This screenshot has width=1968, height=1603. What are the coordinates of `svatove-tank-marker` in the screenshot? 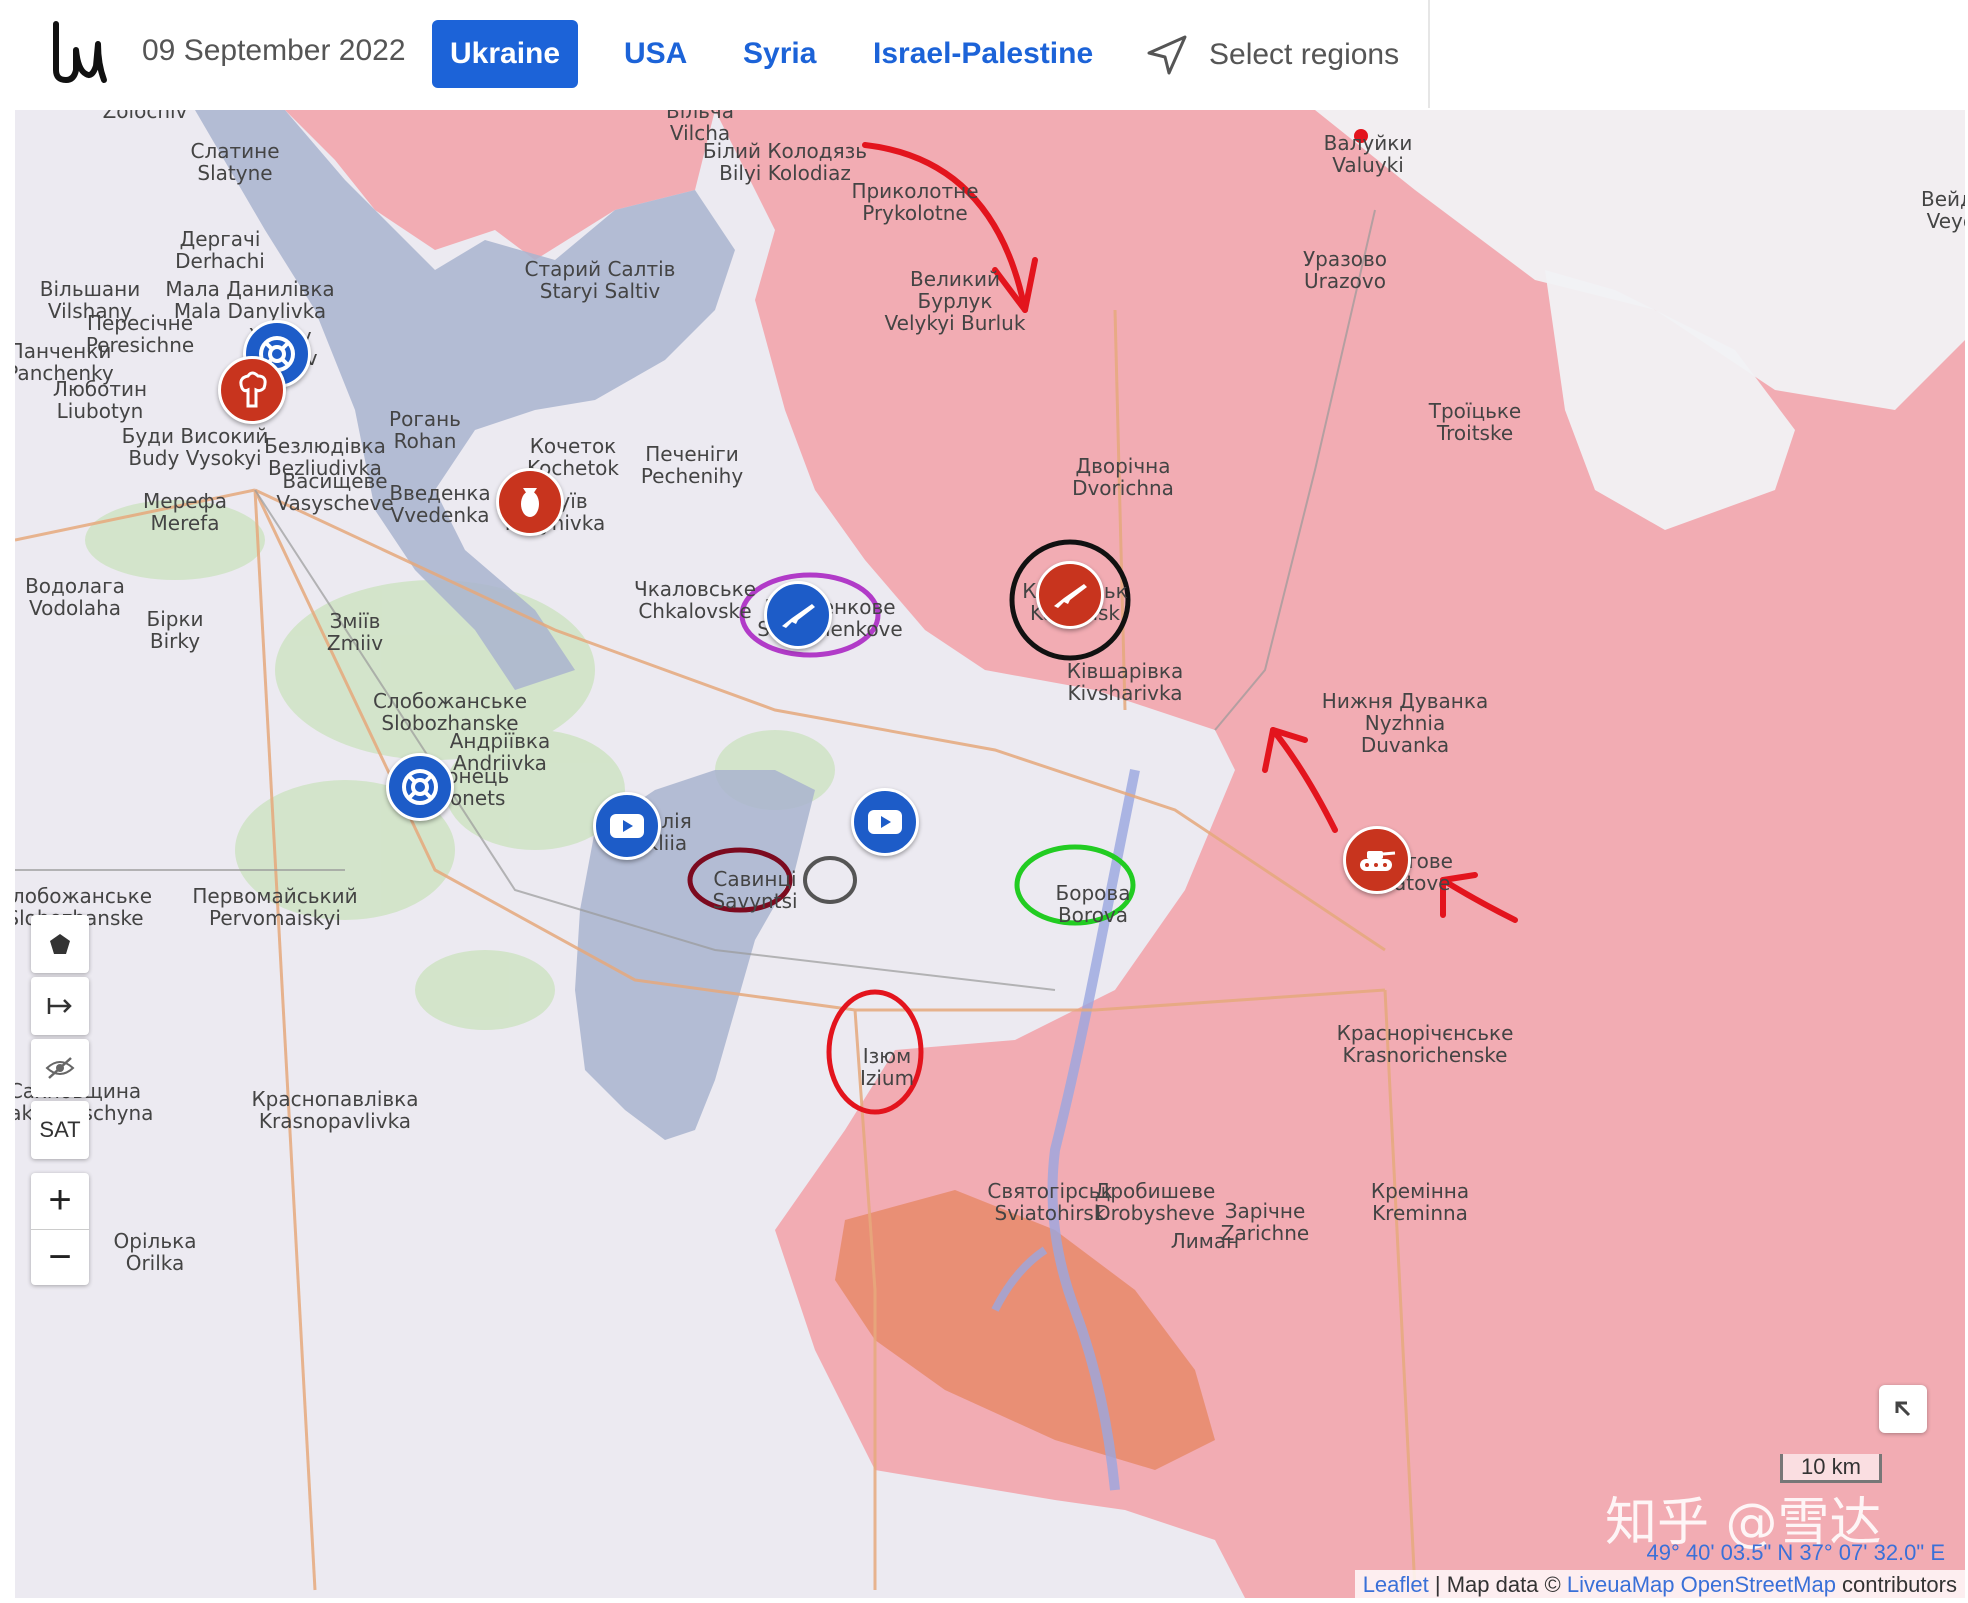 It's located at (1377, 860).